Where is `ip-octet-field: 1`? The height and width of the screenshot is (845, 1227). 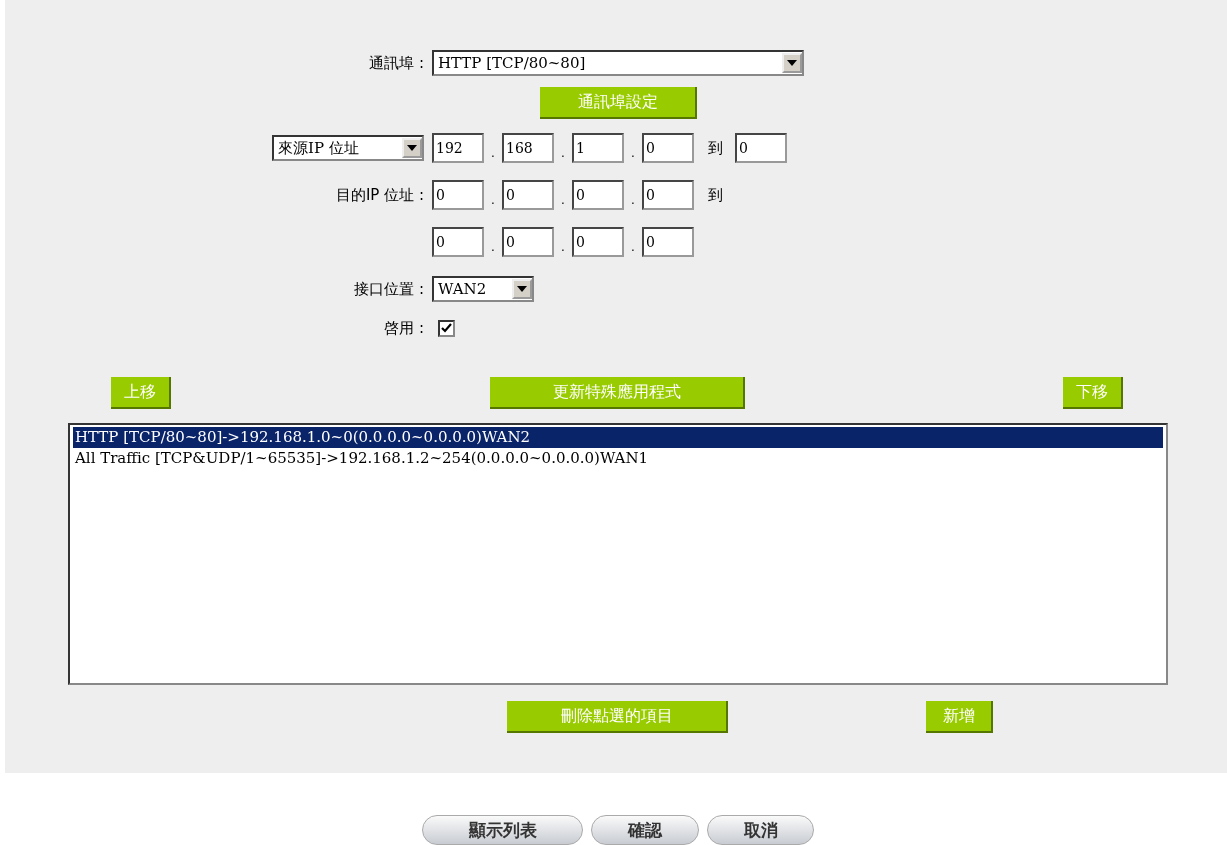 ip-octet-field: 1 is located at coordinates (598, 148).